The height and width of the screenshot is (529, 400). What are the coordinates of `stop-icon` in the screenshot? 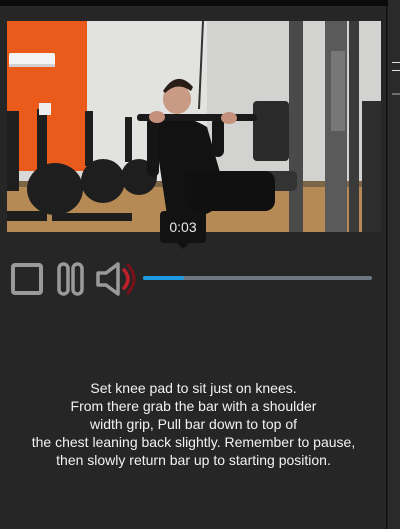 It's located at (27, 279).